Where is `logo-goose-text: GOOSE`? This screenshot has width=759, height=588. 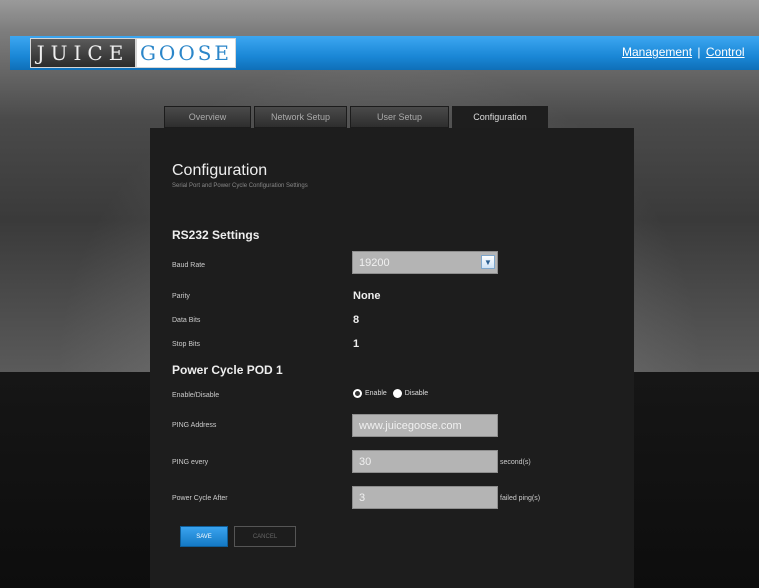
logo-goose-text: GOOSE is located at coordinates (186, 53).